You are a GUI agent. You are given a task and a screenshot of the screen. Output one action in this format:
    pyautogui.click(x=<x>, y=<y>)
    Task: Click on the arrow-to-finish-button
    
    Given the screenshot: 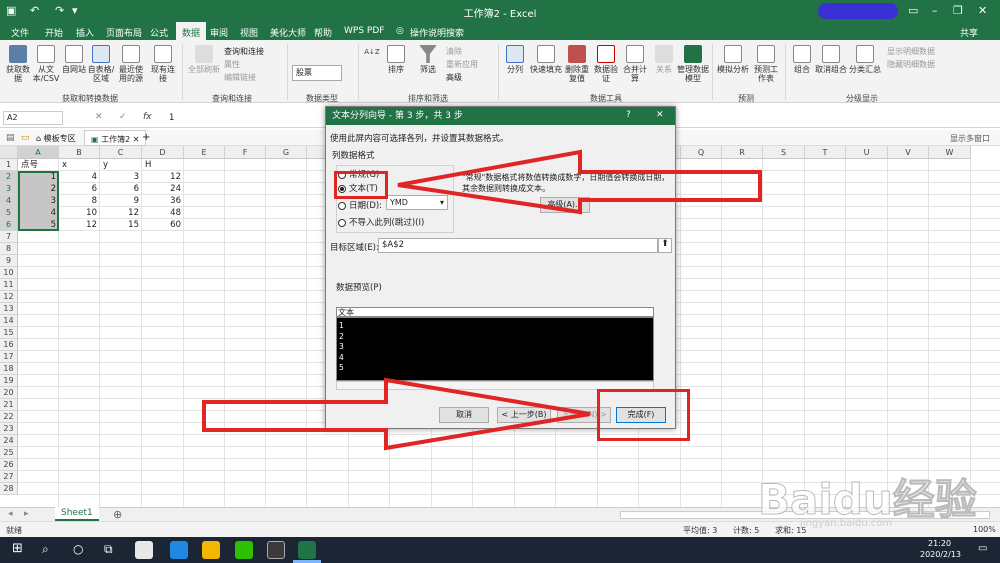 What is the action you would take?
    pyautogui.click(x=396, y=414)
    